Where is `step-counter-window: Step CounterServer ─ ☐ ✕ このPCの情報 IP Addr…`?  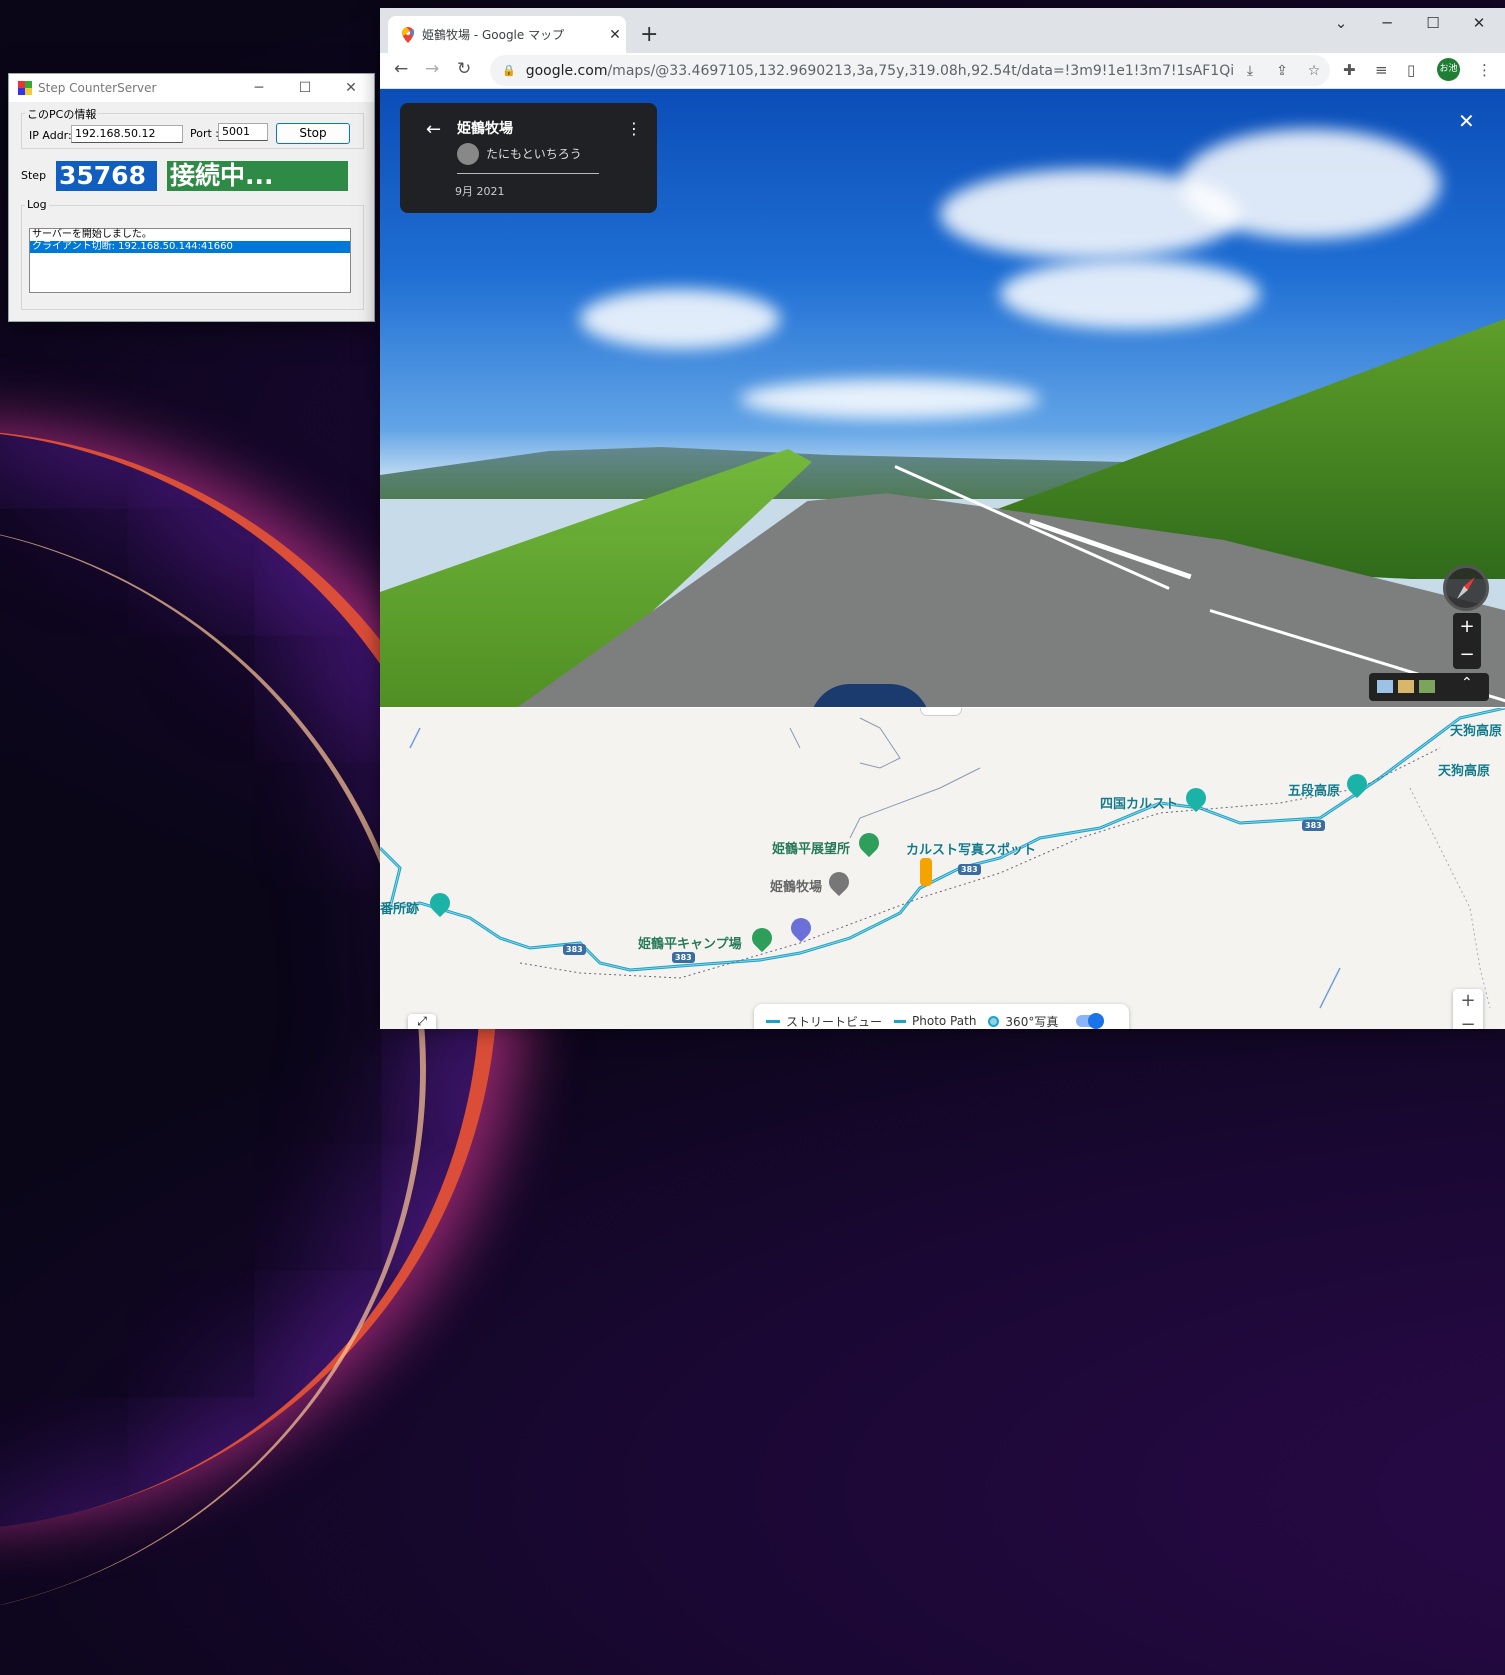
step-counter-window: Step CounterServer ─ ☐ ✕ このPCの情報 IP Addr… is located at coordinates (191, 197).